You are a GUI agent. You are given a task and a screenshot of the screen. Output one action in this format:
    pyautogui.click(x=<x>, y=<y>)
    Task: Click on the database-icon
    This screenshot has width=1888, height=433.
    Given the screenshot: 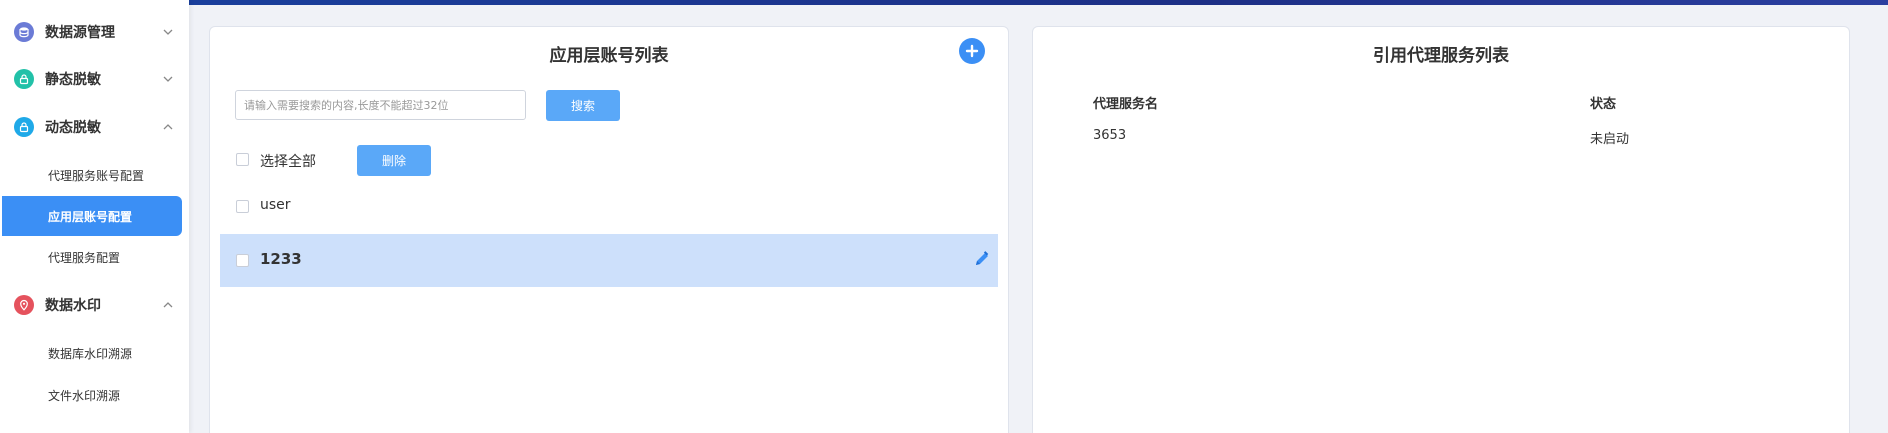 What is the action you would take?
    pyautogui.click(x=24, y=32)
    